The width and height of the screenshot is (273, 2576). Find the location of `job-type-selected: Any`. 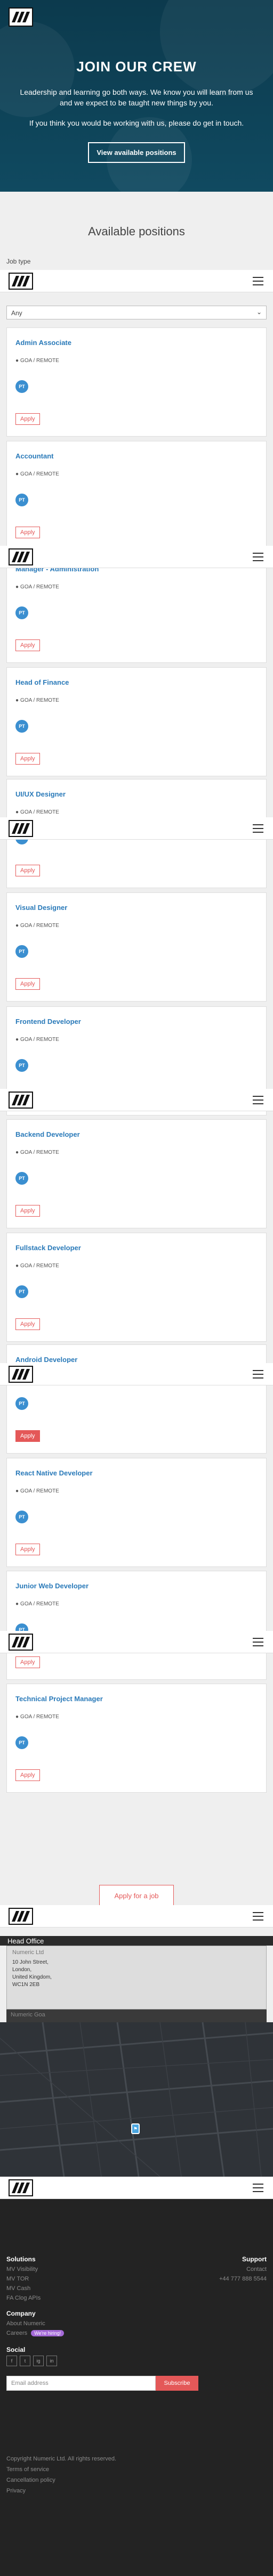

job-type-selected: Any is located at coordinates (16, 313).